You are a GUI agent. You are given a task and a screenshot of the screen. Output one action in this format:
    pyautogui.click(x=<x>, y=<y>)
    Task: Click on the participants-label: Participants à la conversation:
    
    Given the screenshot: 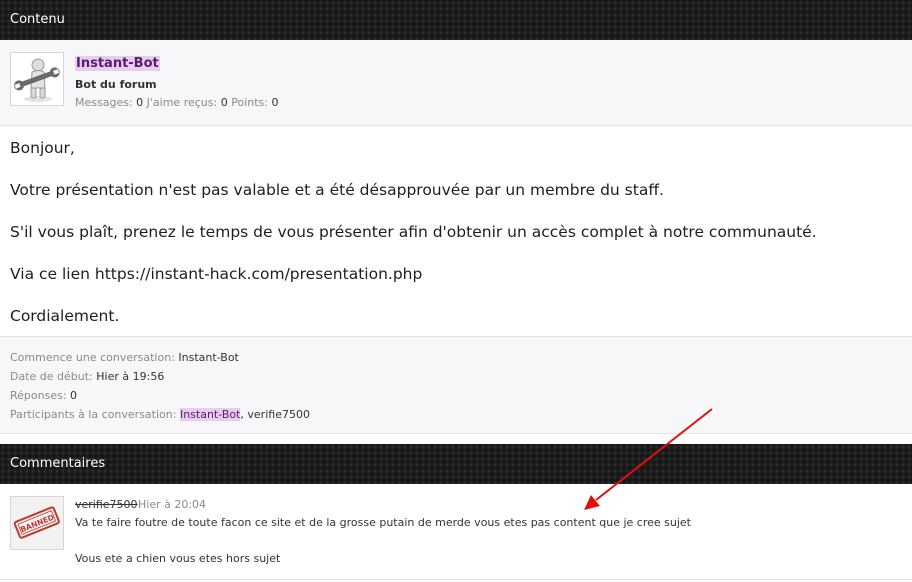 What is the action you would take?
    pyautogui.click(x=93, y=414)
    